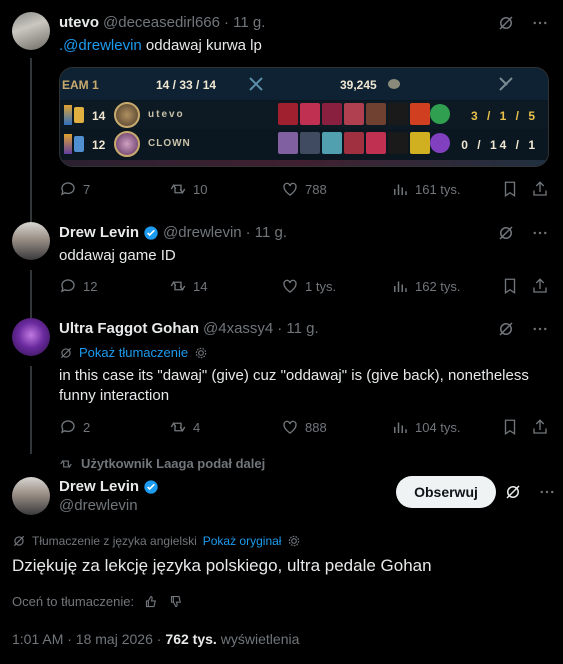  I want to click on like-button: 1 tys., so click(308, 286).